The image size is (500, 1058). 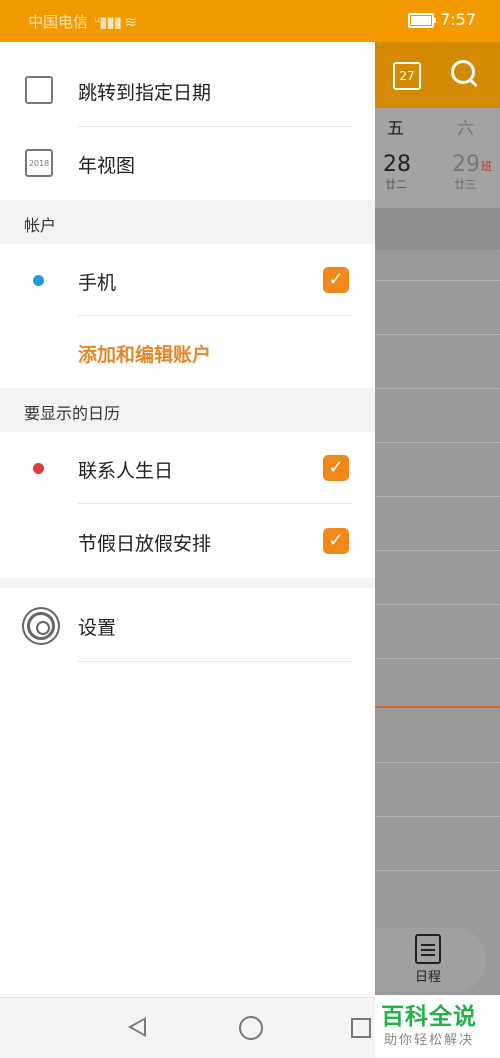 What do you see at coordinates (437, 158) in the screenshot?
I see `week-strip: 五 六 28 29 廿二 廿三 班` at bounding box center [437, 158].